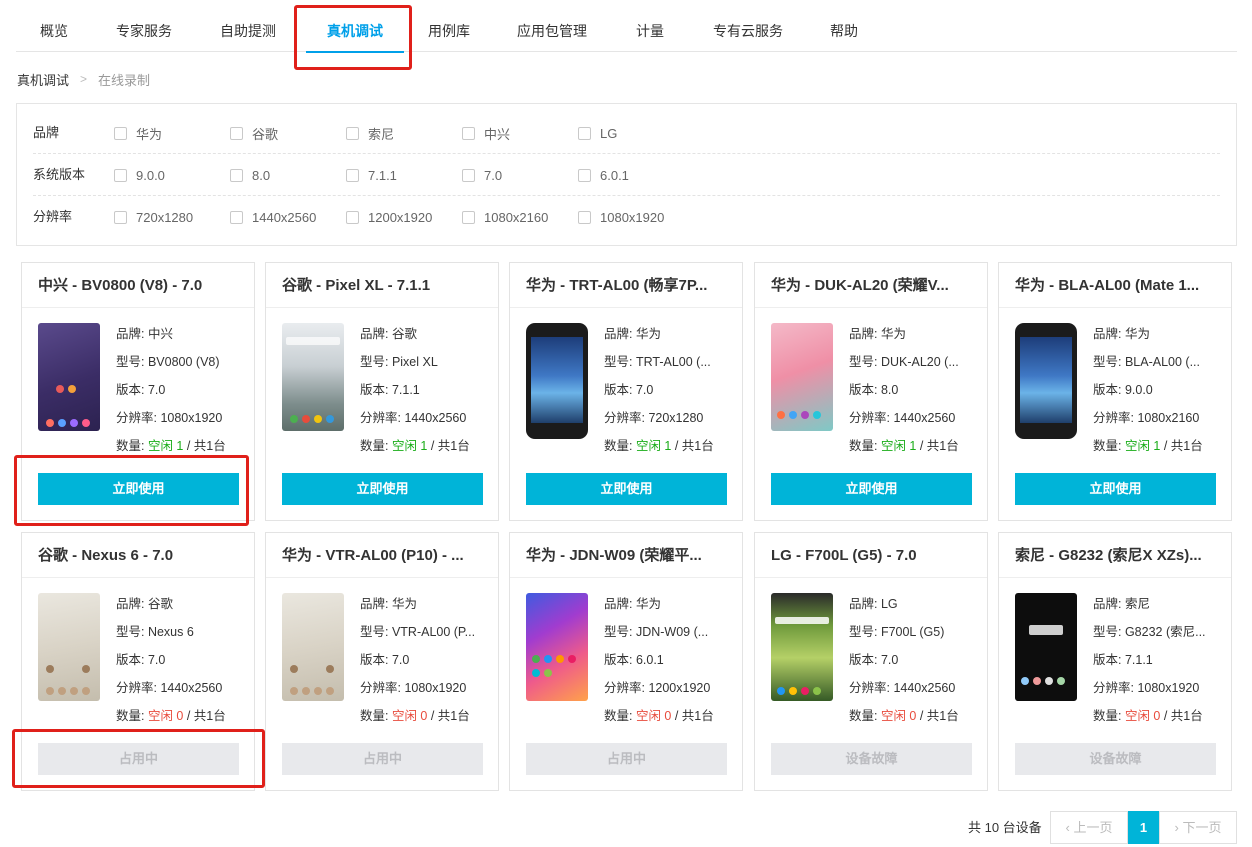 This screenshot has height=847, width=1252. I want to click on tab-test-case-library: 用例库, so click(449, 26).